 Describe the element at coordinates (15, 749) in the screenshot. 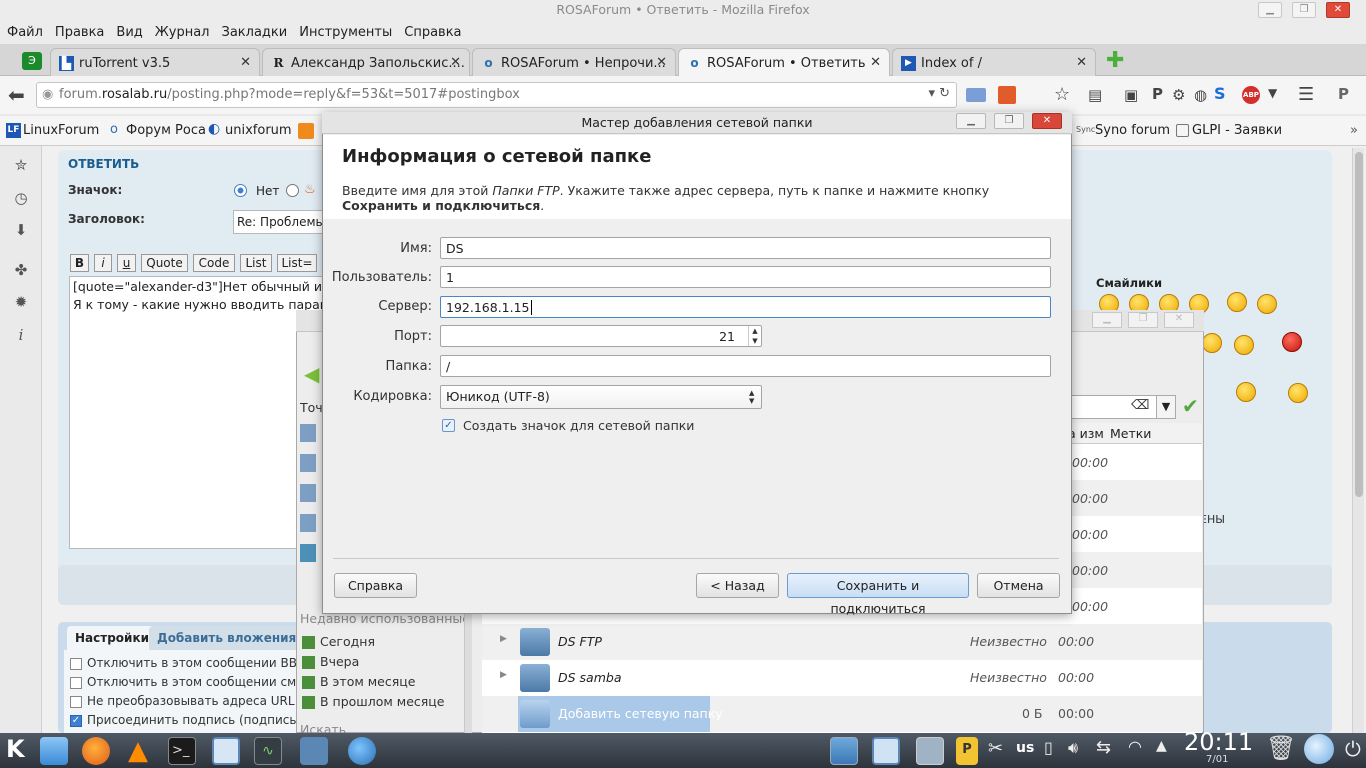

I see `launcher-k-icon: K` at that location.